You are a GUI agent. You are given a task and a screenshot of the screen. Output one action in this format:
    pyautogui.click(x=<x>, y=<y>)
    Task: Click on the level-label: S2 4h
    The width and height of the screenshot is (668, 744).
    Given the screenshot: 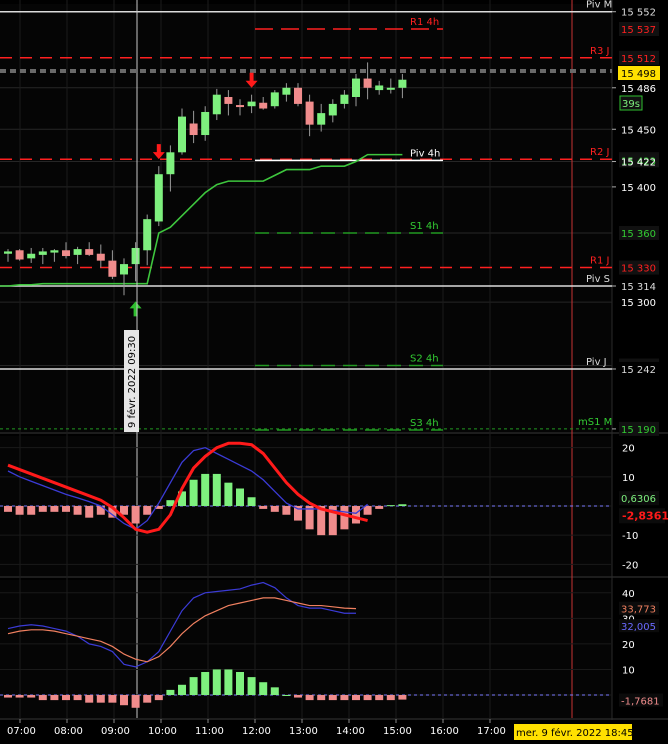 What is the action you would take?
    pyautogui.click(x=424, y=359)
    